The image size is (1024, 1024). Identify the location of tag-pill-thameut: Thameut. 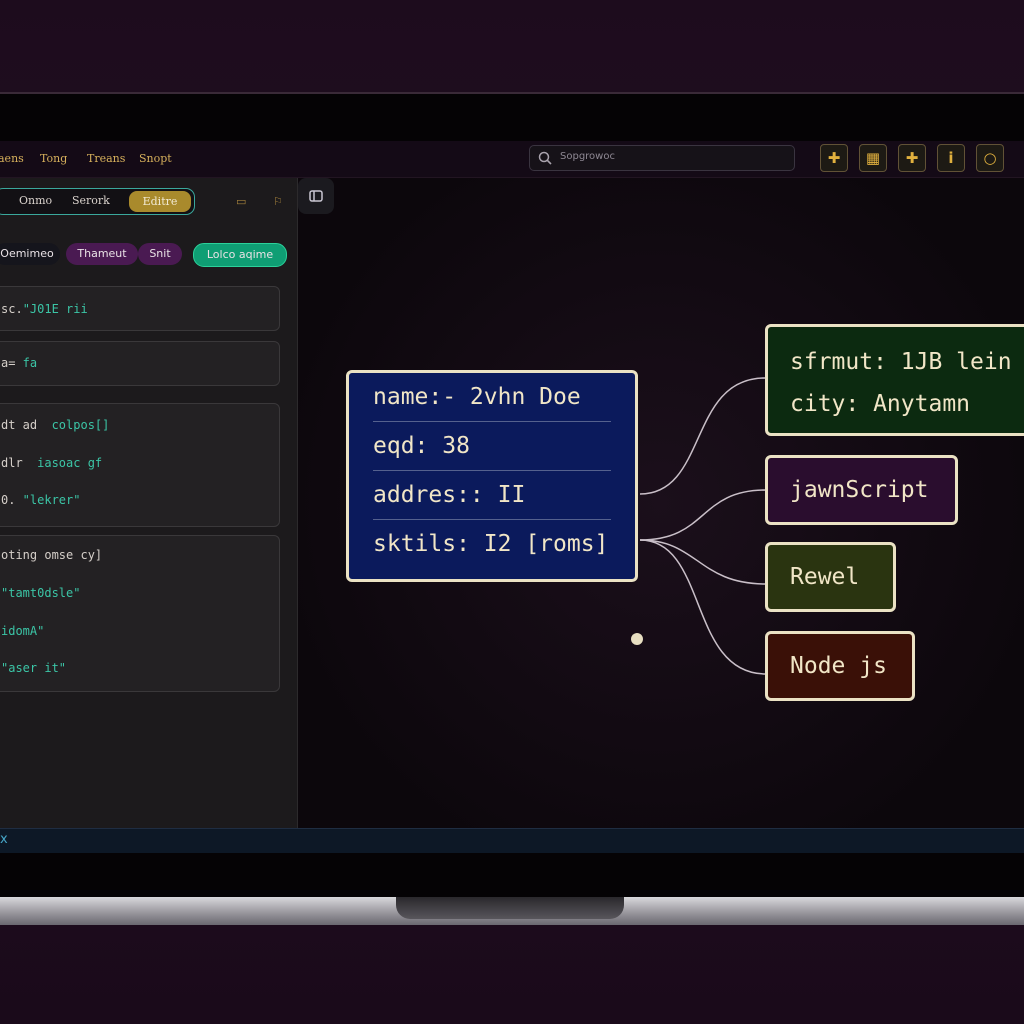
(102, 254).